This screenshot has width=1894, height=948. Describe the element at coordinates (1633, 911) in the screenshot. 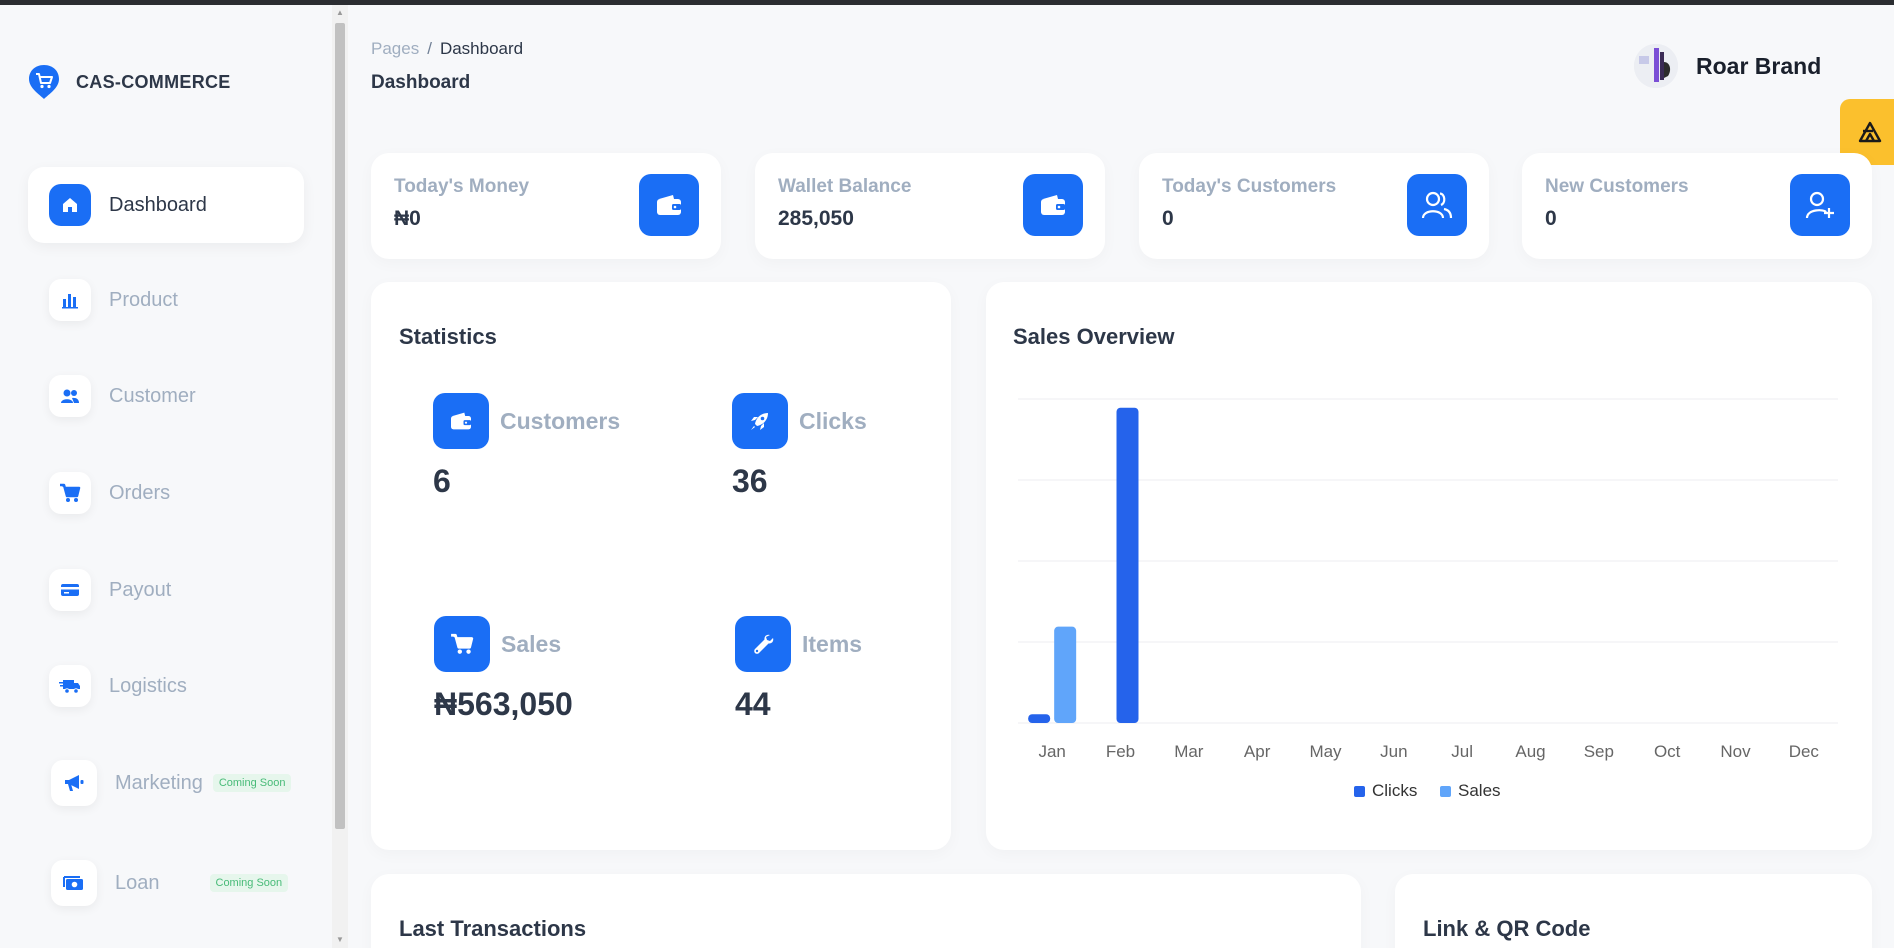

I see `link-qr-card: Link & QR Code` at that location.